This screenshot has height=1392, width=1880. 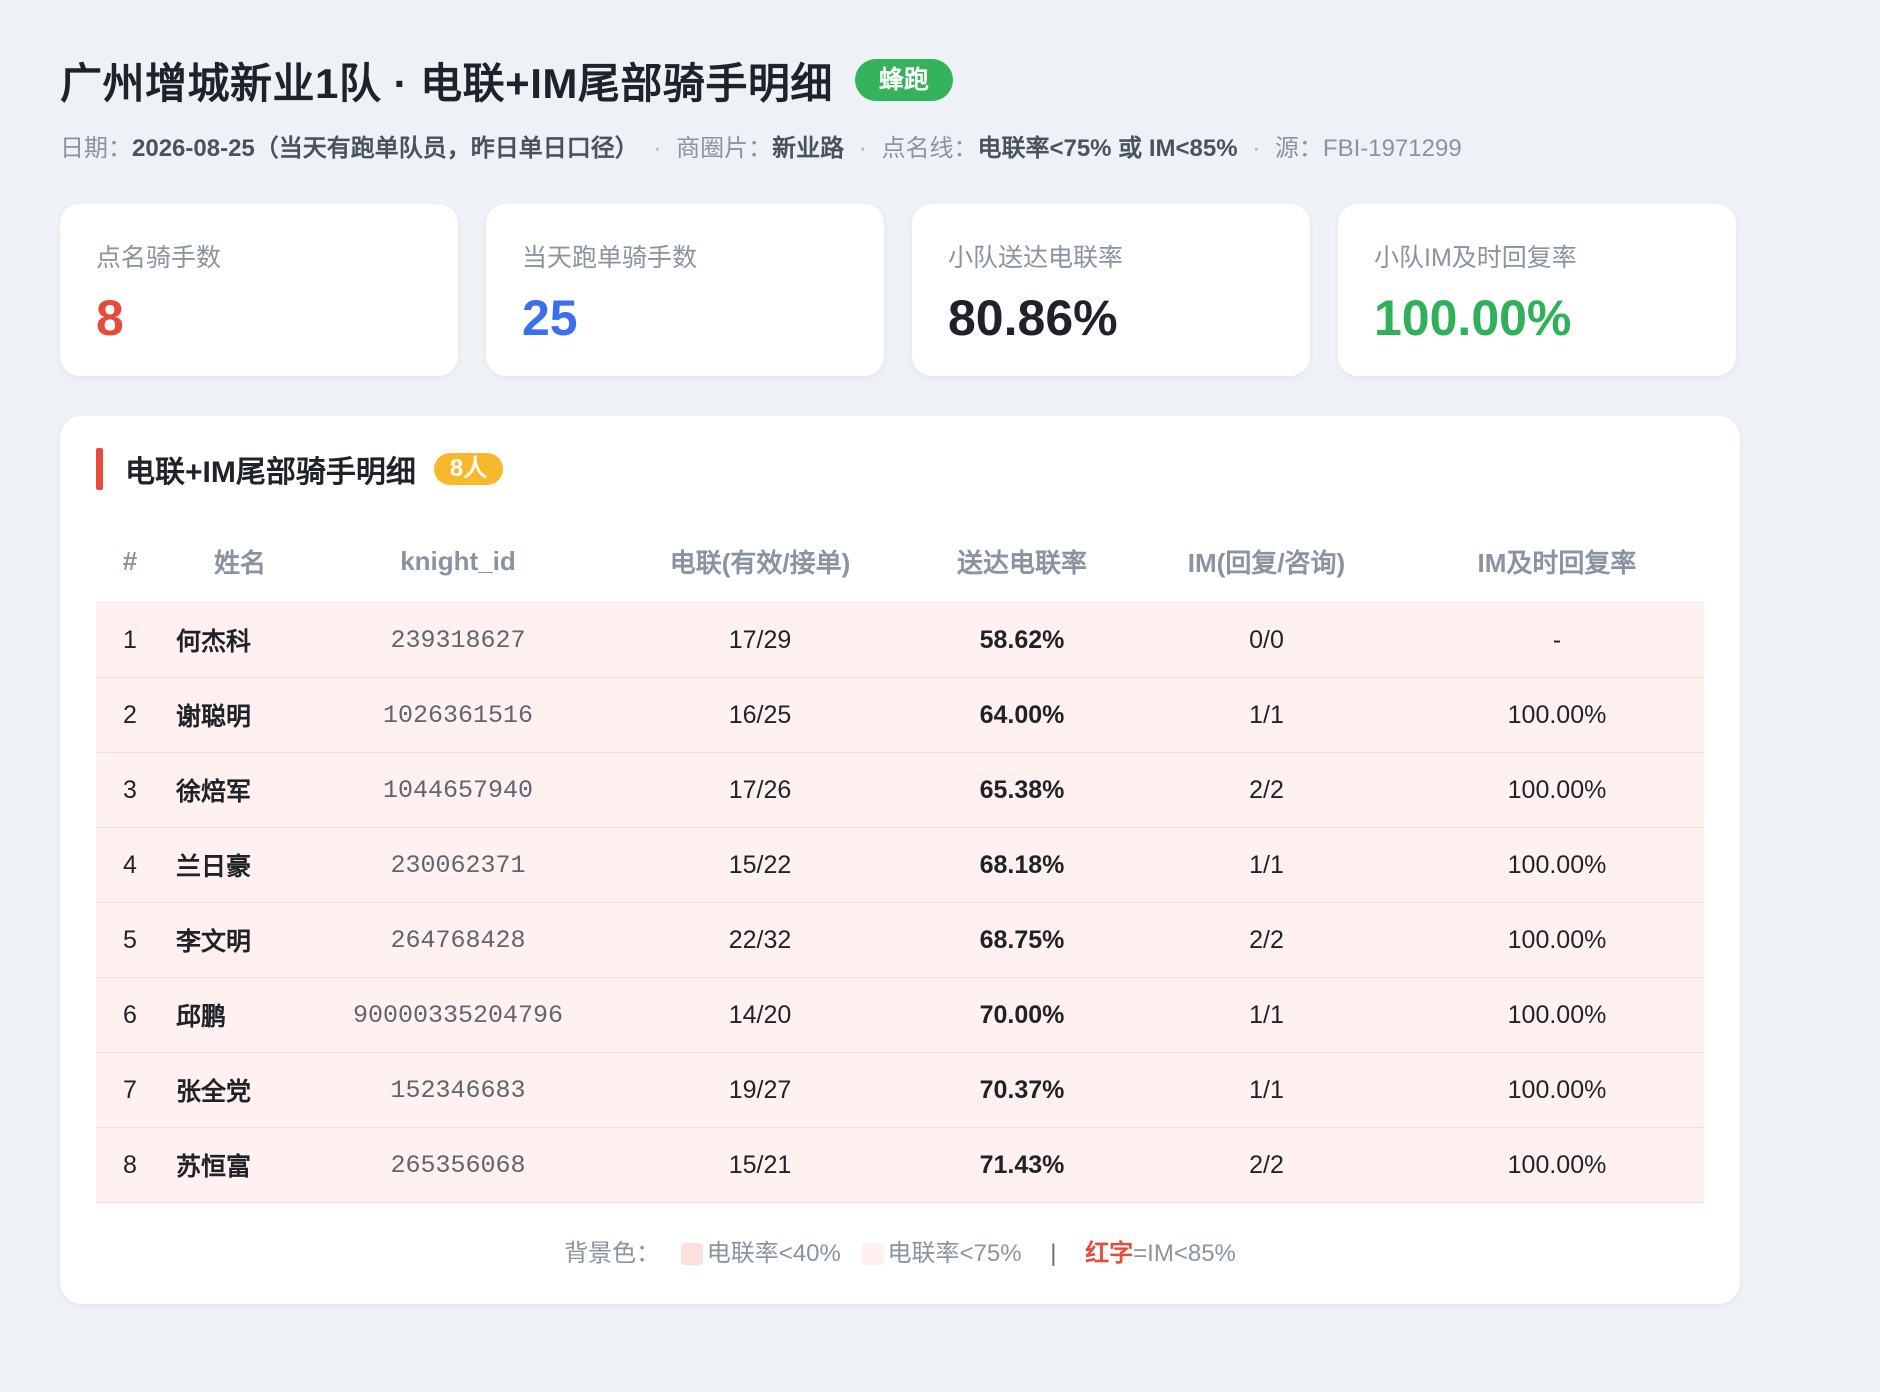 I want to click on legend-swatch-low, so click(x=872, y=1254).